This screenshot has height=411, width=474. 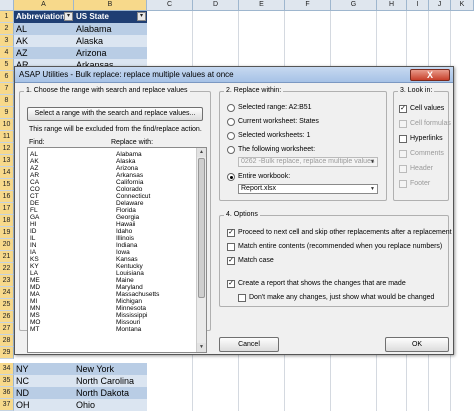 I want to click on row-header: 9, so click(x=7, y=113).